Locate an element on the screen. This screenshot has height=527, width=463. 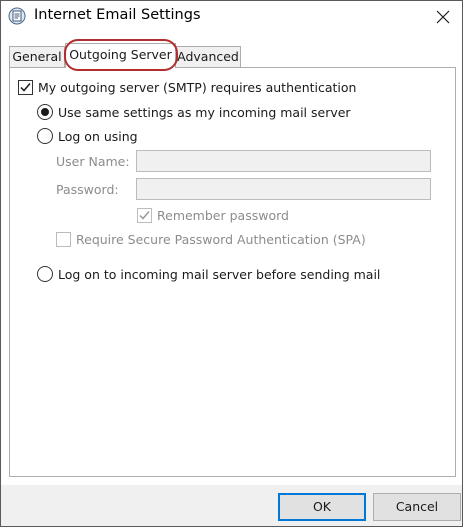
tab-advanced: Advanced is located at coordinates (208, 56).